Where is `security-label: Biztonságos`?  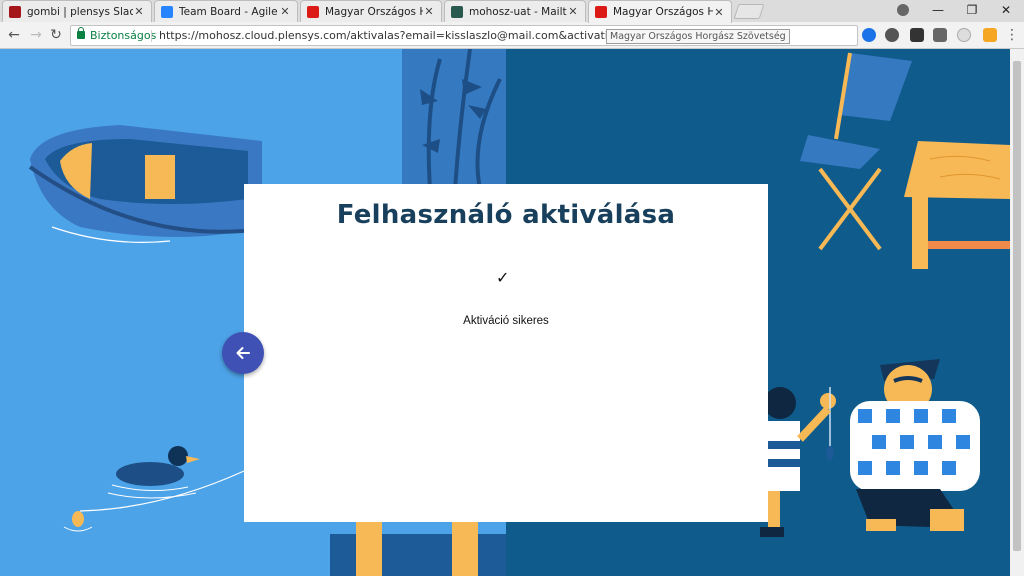
security-label: Biztonságos is located at coordinates (123, 35).